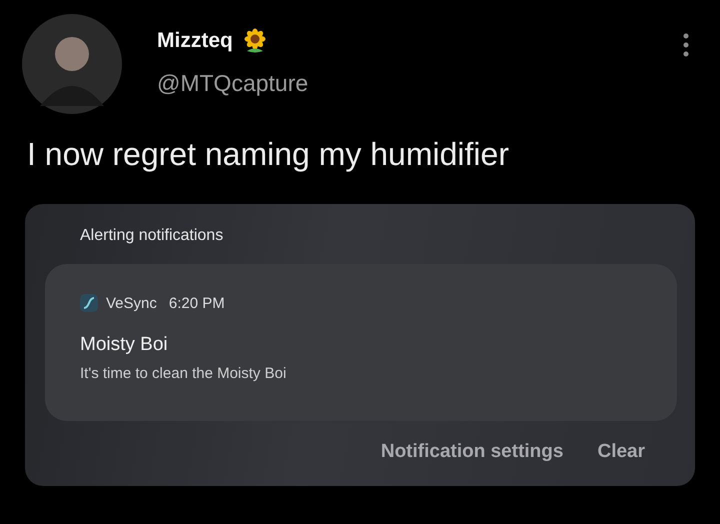 Image resolution: width=720 pixels, height=524 pixels. I want to click on notification-time: 6:20 PM, so click(196, 303).